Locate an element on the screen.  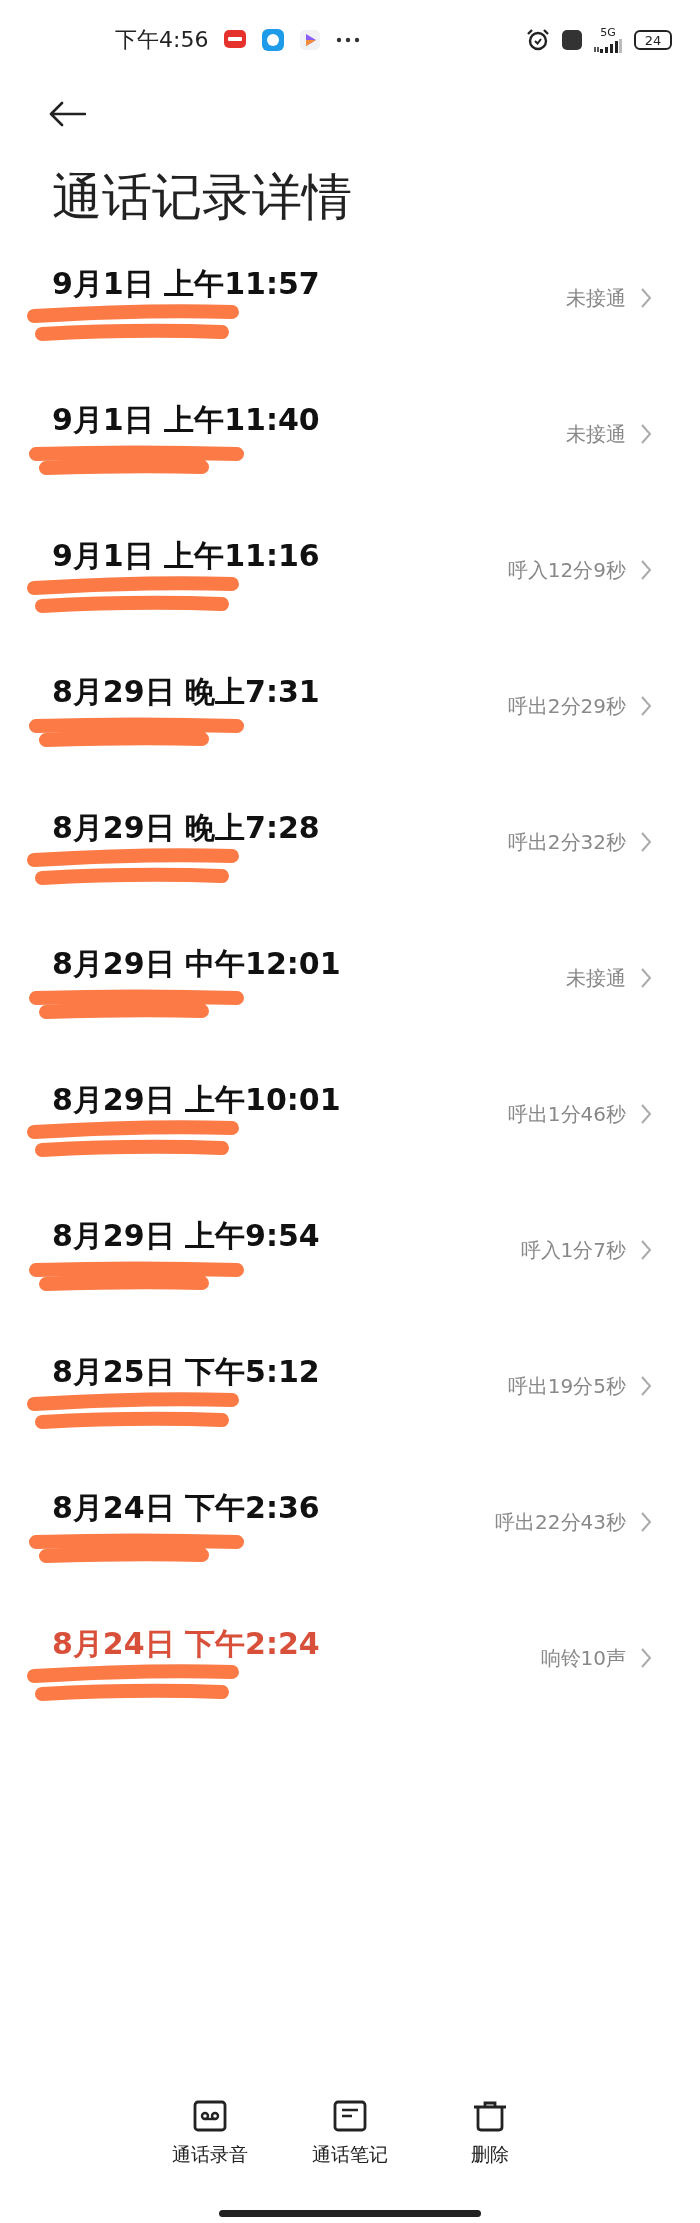
call-time: 8月24日 下午2:36 is located at coordinates (186, 1508).